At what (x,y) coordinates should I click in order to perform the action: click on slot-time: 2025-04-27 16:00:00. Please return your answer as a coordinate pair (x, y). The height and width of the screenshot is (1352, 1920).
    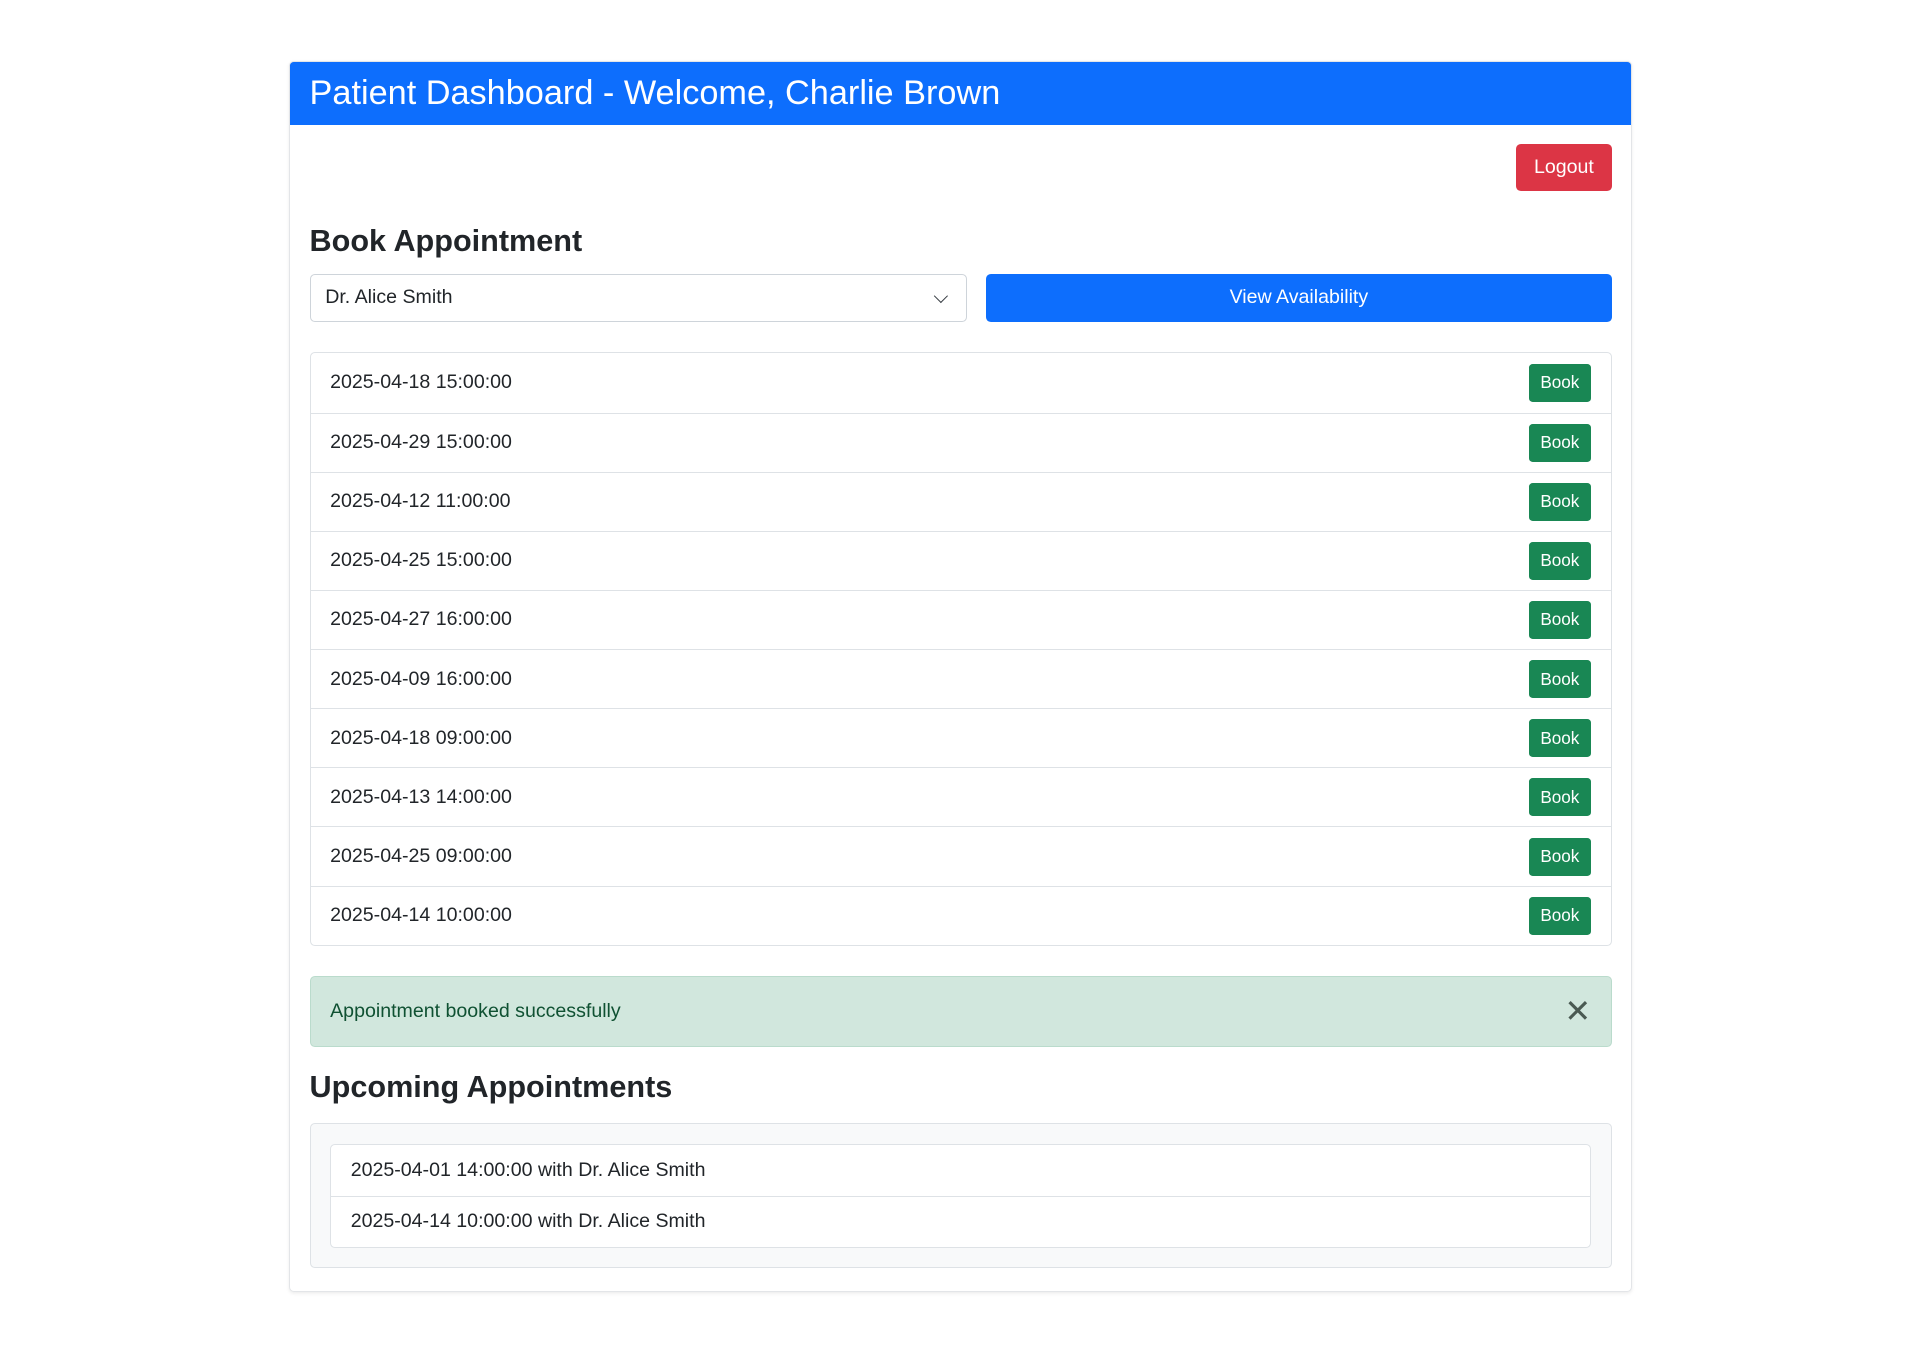
    Looking at the image, I should click on (421, 619).